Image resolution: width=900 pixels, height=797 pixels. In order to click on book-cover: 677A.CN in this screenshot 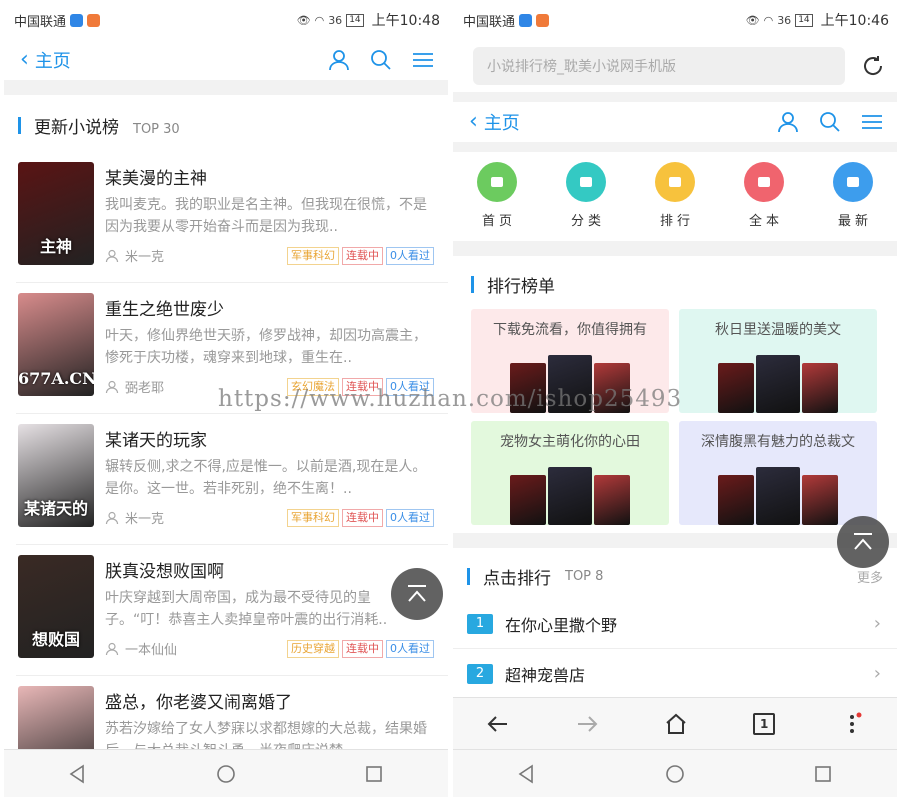, I will do `click(56, 344)`.